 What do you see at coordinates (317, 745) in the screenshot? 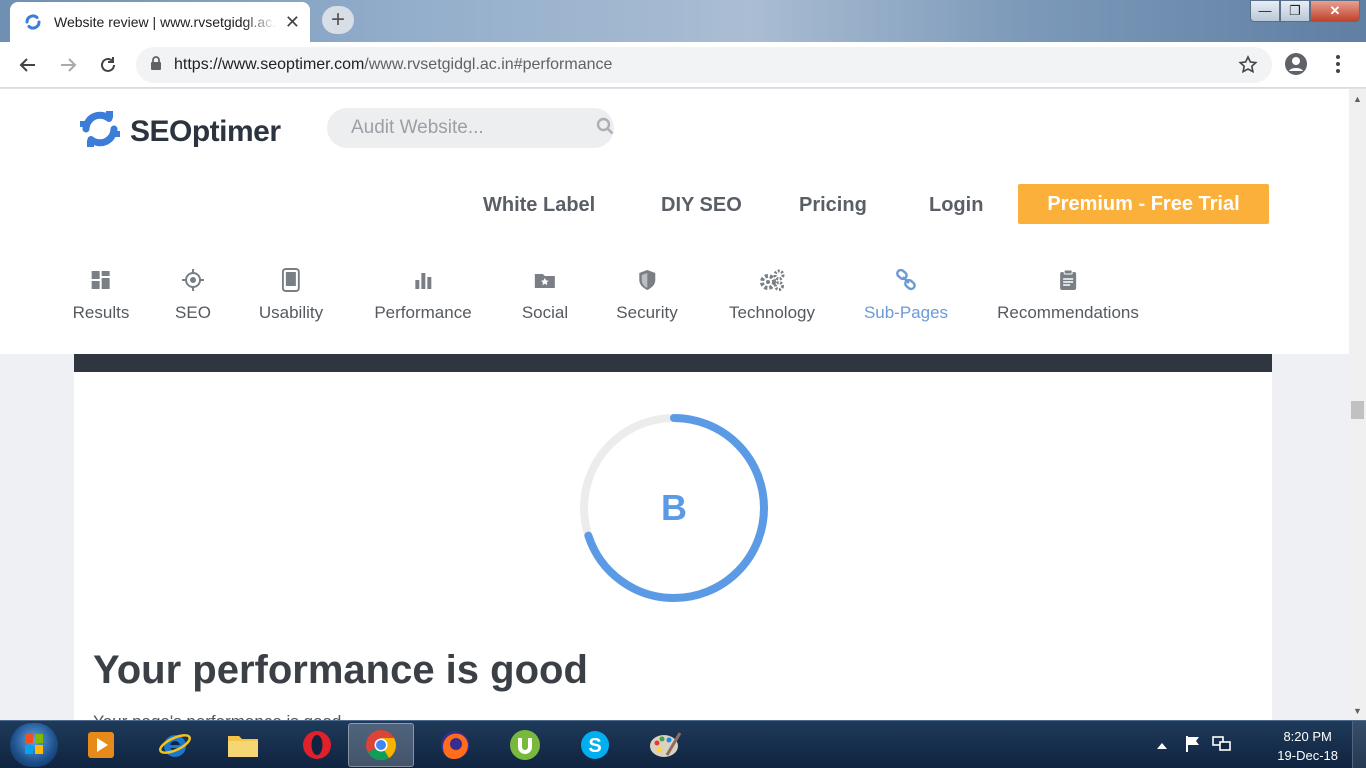
I see `opera-icon` at bounding box center [317, 745].